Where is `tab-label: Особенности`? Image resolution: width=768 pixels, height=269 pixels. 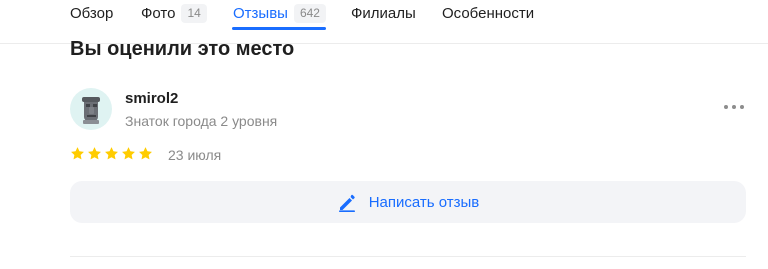
tab-label: Особенности is located at coordinates (488, 13).